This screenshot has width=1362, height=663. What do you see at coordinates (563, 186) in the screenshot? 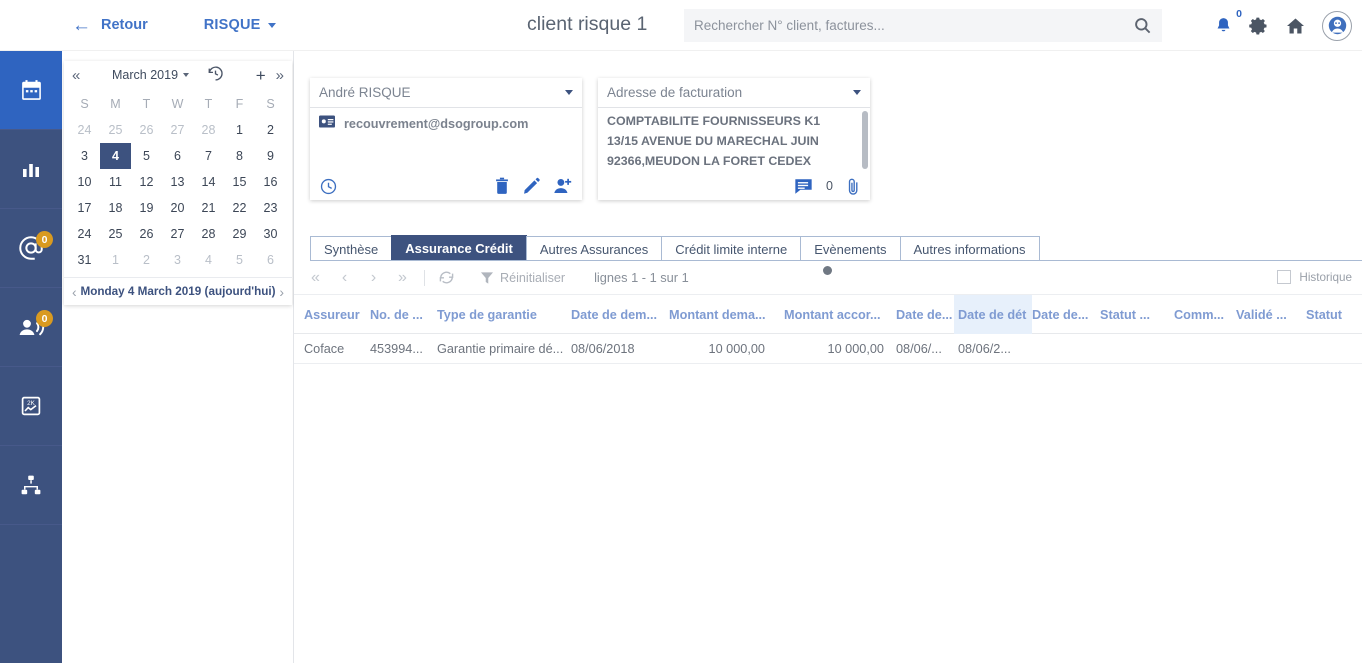
I see `add-person-icon` at bounding box center [563, 186].